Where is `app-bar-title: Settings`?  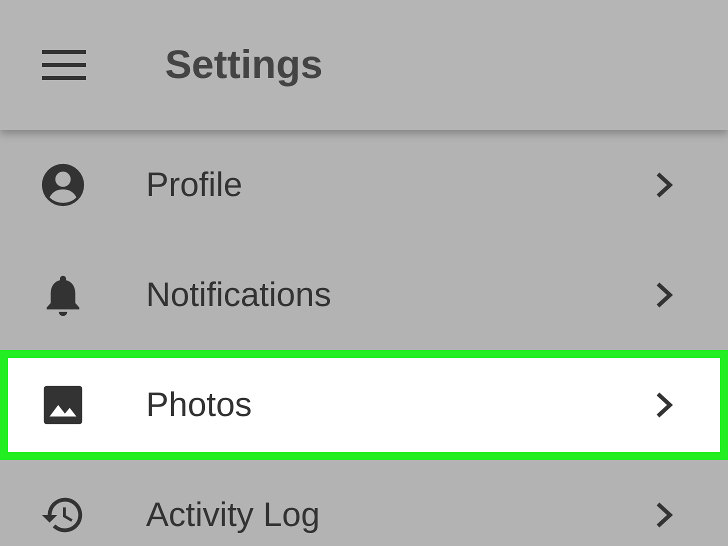
app-bar-title: Settings is located at coordinates (244, 65).